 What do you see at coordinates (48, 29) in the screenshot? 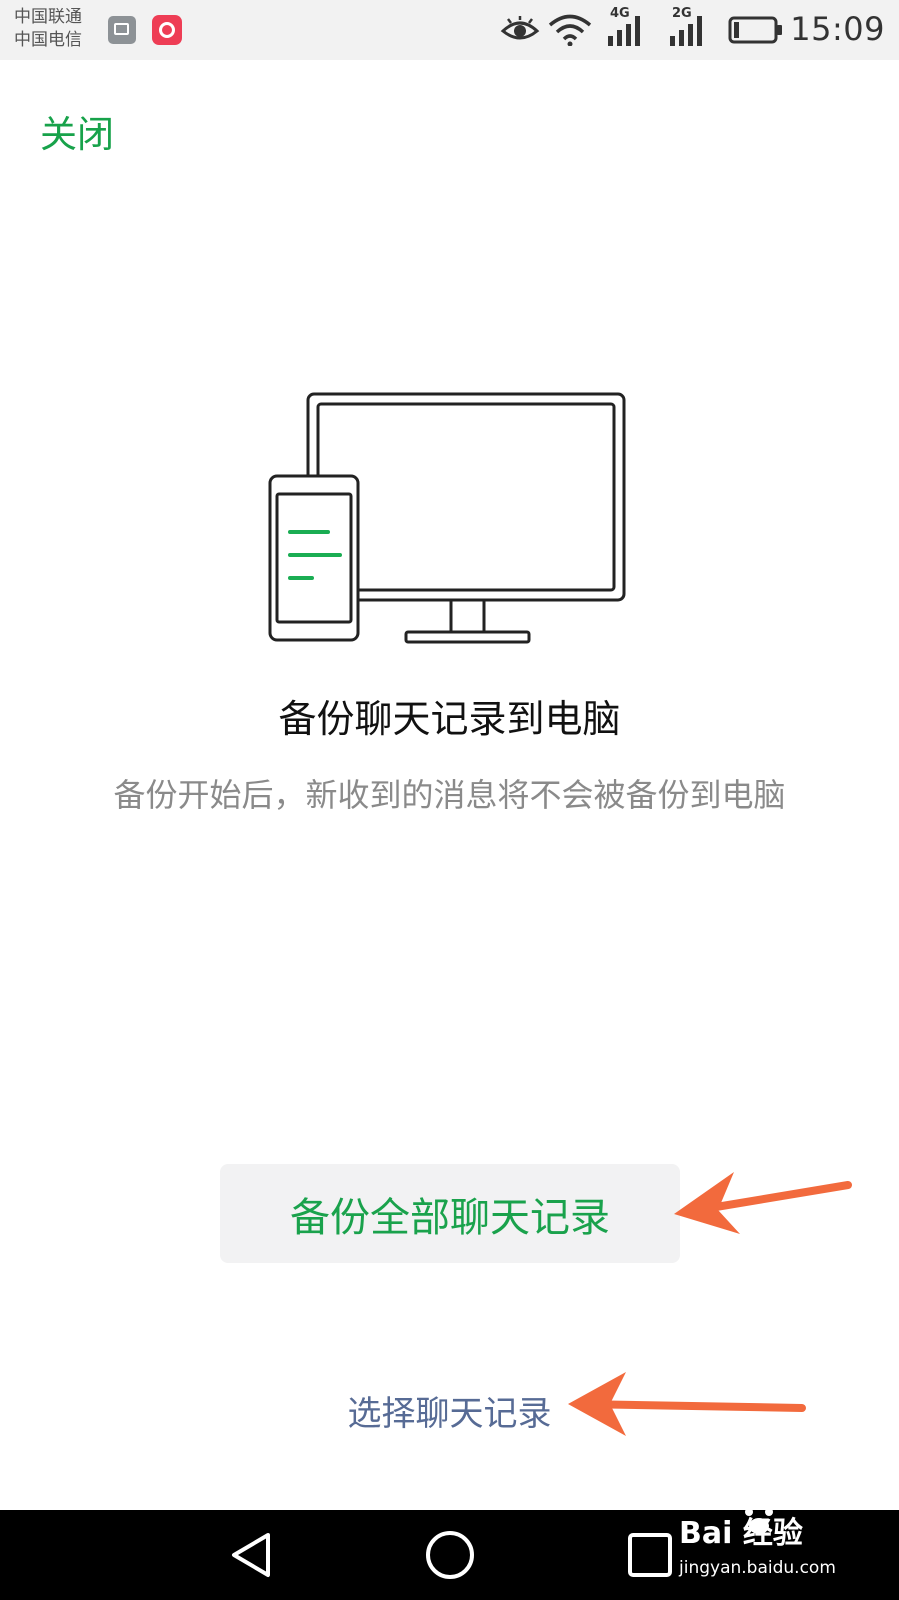
I see `carrier-info: 中国联通 中国电信` at bounding box center [48, 29].